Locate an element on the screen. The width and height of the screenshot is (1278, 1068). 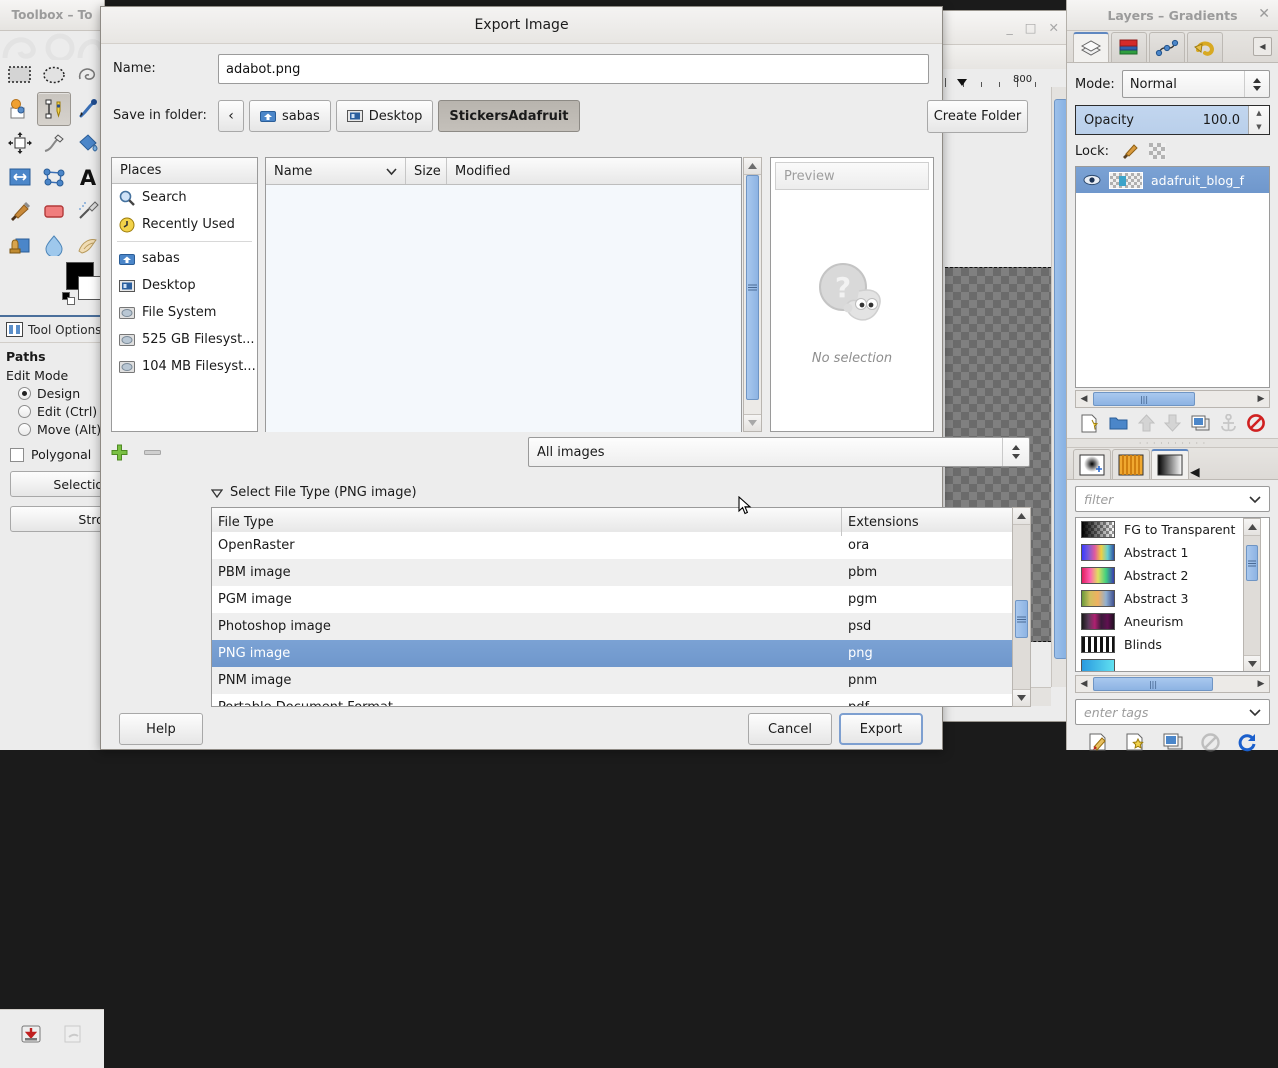
opacity-bar: Opacity 100.0 is located at coordinates (1162, 120).